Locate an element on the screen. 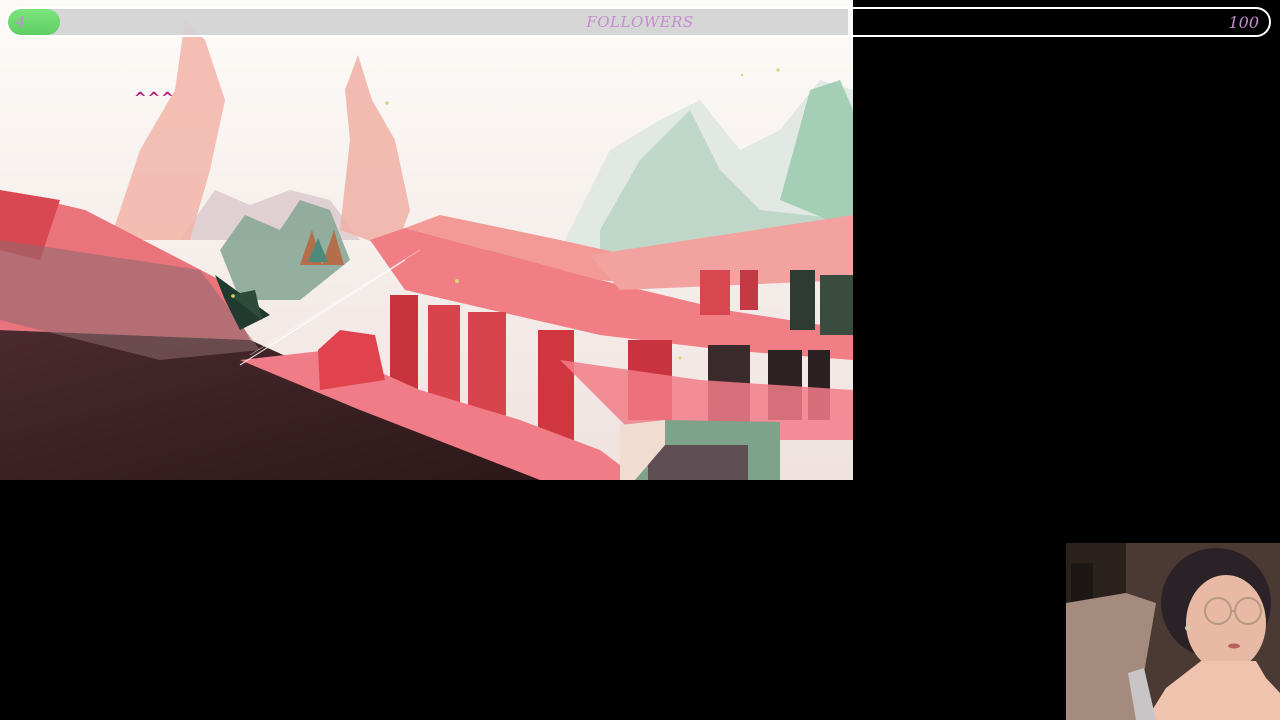 Image resolution: width=1280 pixels, height=720 pixels. follower-goal-bar: 4 100 is located at coordinates (638, 22).